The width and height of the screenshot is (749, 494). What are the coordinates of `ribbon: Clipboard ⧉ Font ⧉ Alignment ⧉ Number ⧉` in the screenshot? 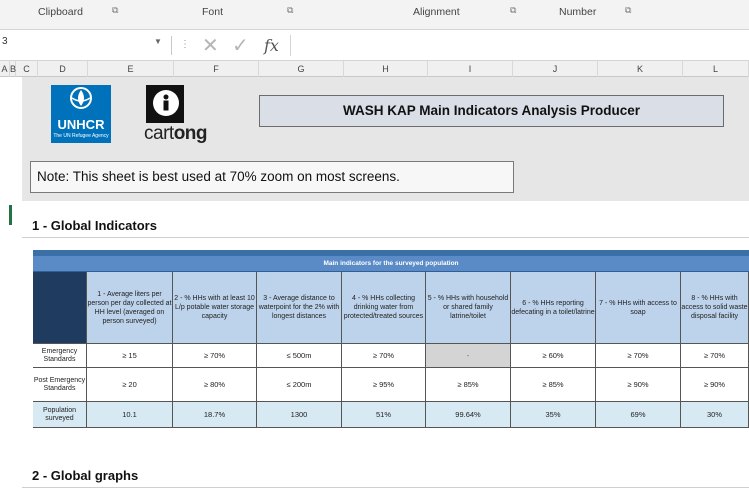 It's located at (374, 15).